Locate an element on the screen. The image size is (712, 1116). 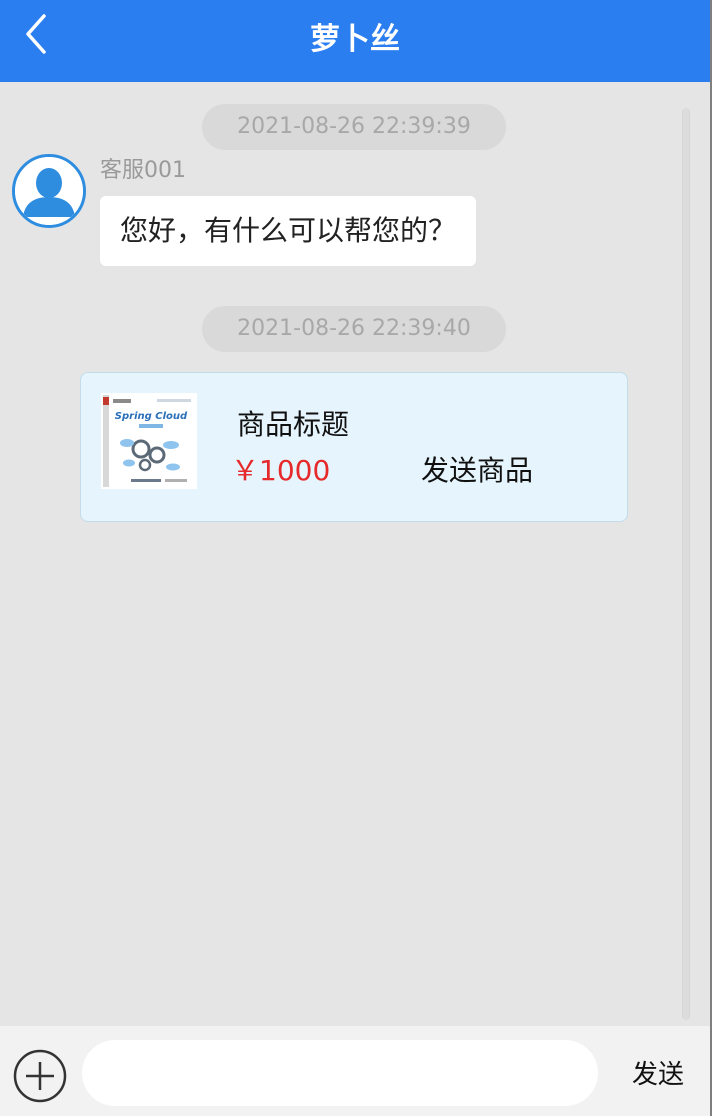
product-card: Spring Cloud 商品标题 ￥1000 发送商品 is located at coordinates (354, 447).